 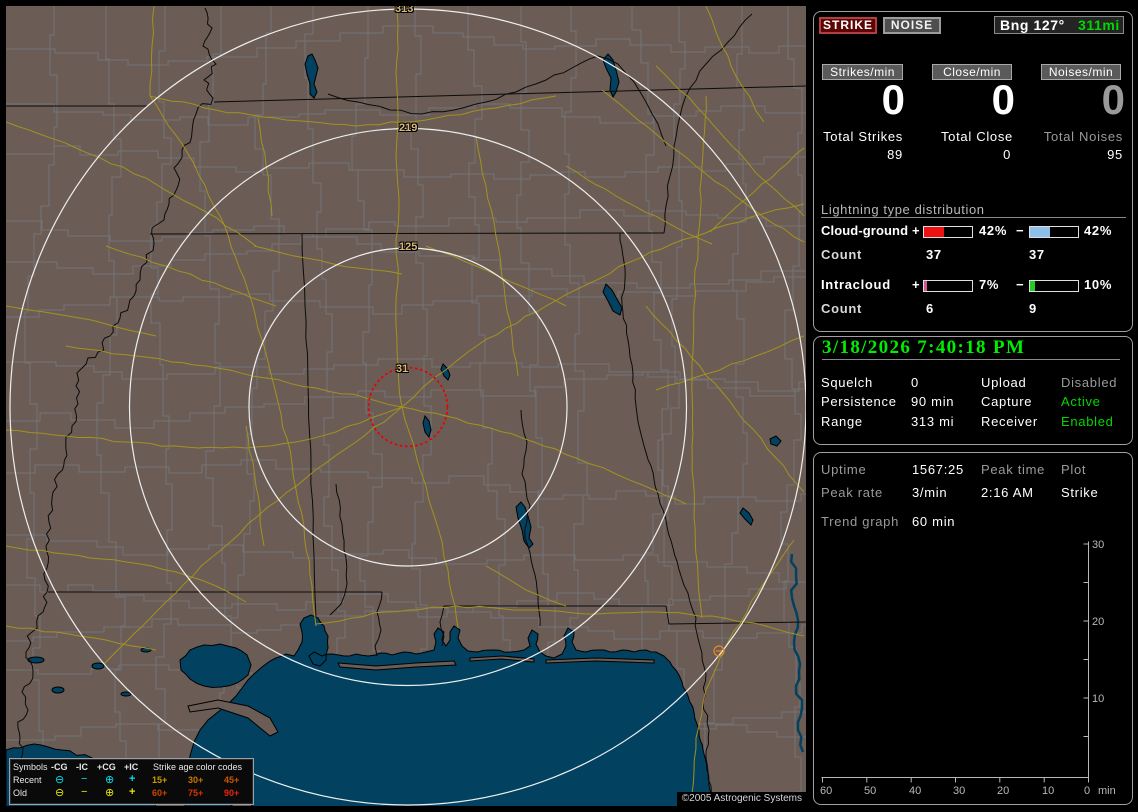 What do you see at coordinates (1087, 791) in the screenshot?
I see `svg-text: 0` at bounding box center [1087, 791].